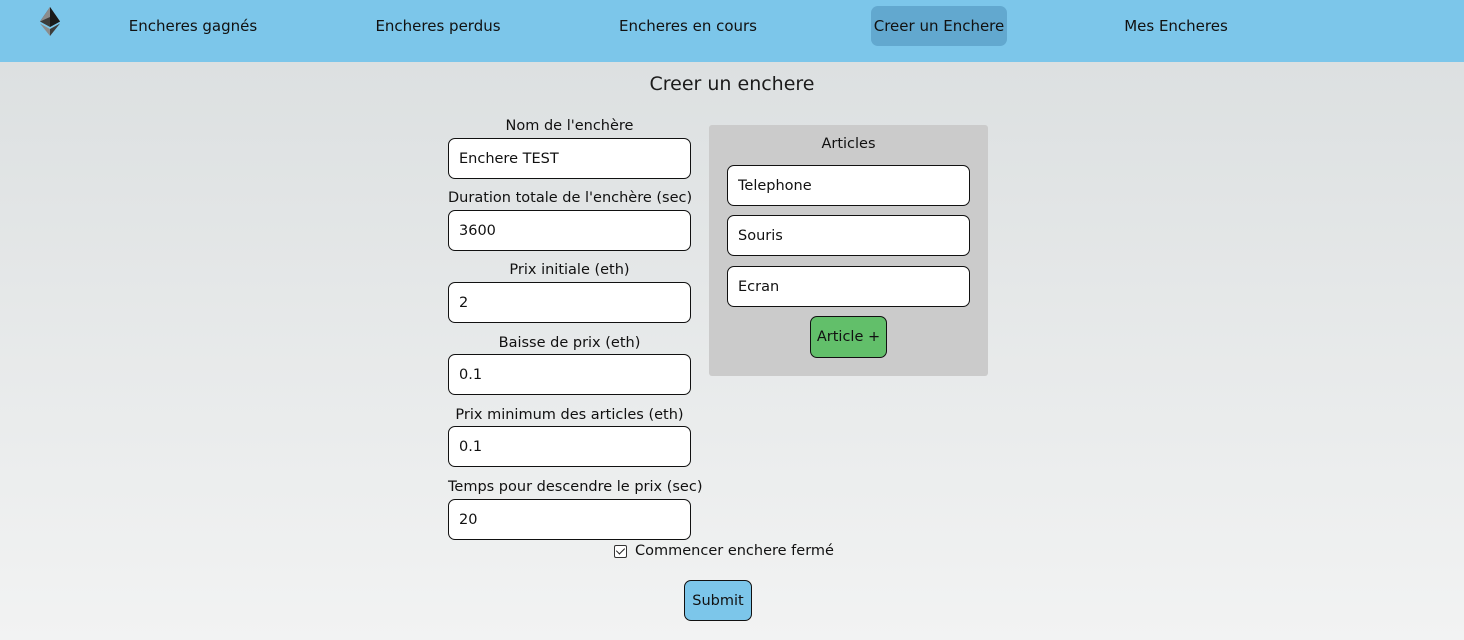 This screenshot has width=1464, height=640. Describe the element at coordinates (848, 235) in the screenshot. I see `article-input-souris` at that location.